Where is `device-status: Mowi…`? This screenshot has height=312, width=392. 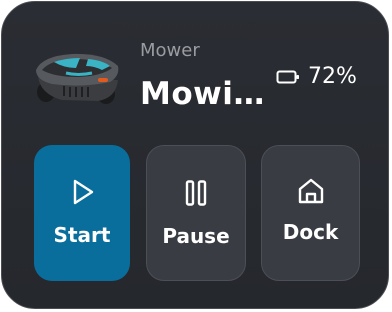
device-status: Mowi… is located at coordinates (202, 94).